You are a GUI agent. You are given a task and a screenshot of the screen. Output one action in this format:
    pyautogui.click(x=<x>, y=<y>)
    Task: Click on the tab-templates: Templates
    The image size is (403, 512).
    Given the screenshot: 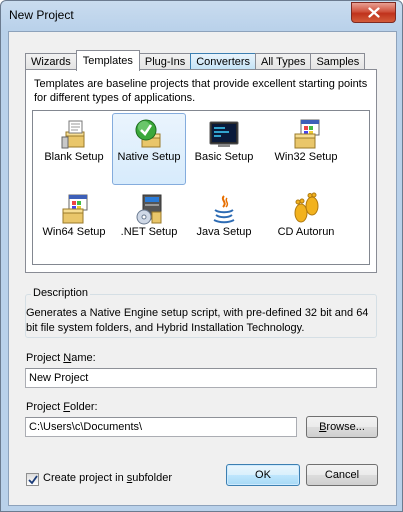 What is the action you would take?
    pyautogui.click(x=107, y=60)
    